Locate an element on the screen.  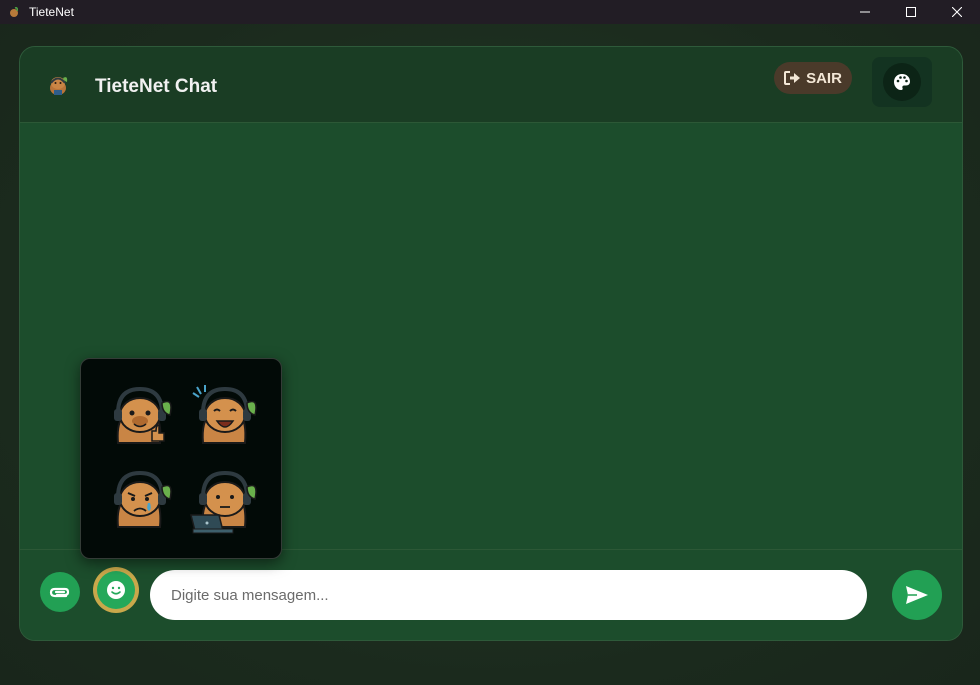
close-button is located at coordinates (957, 12).